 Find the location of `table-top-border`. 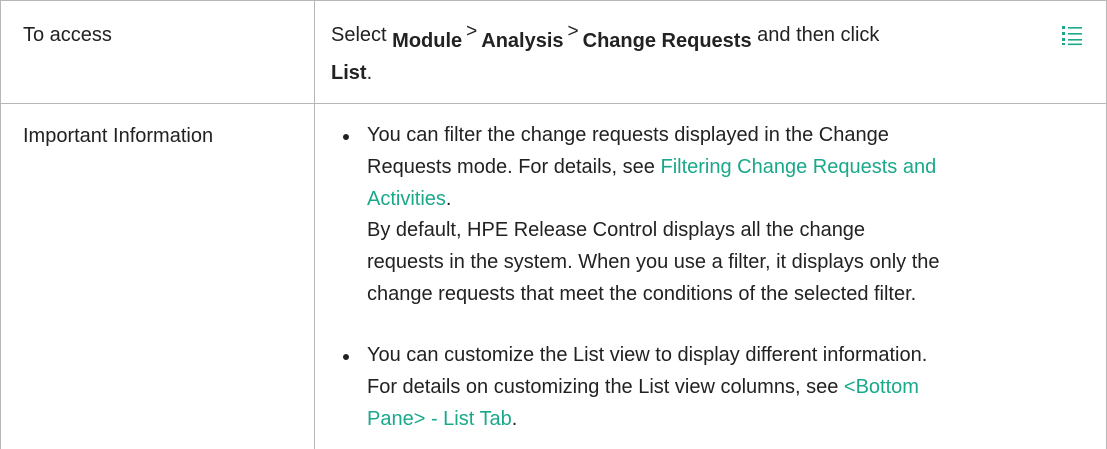

table-top-border is located at coordinates (553, 0).